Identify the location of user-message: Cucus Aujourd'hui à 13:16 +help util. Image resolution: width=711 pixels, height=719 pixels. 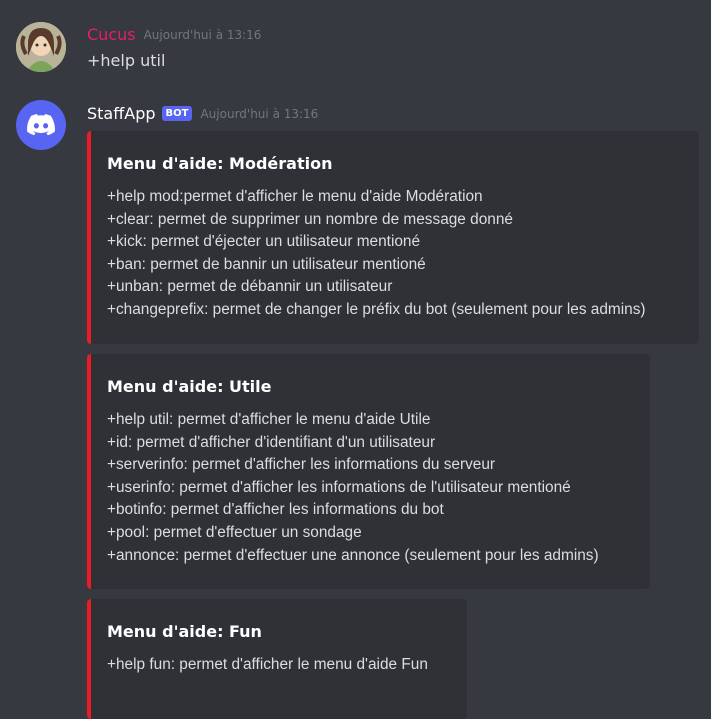
(355, 48).